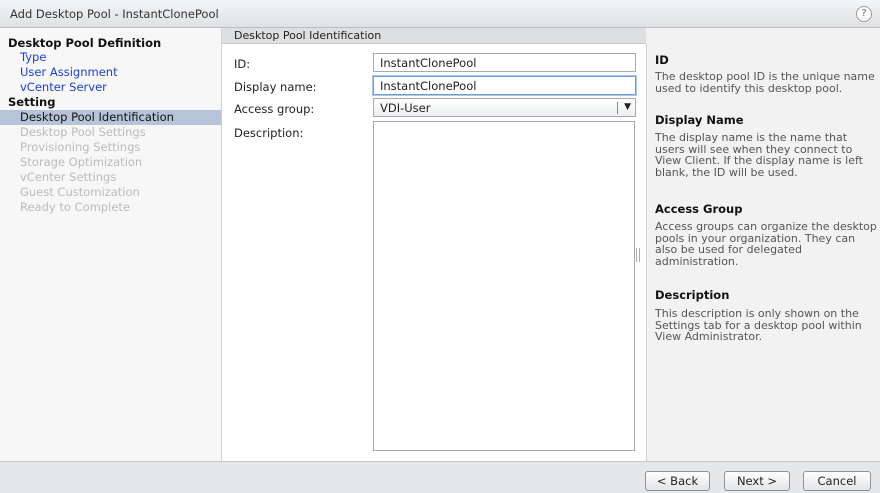 The height and width of the screenshot is (493, 880). What do you see at coordinates (757, 481) in the screenshot?
I see `next-button: Next >` at bounding box center [757, 481].